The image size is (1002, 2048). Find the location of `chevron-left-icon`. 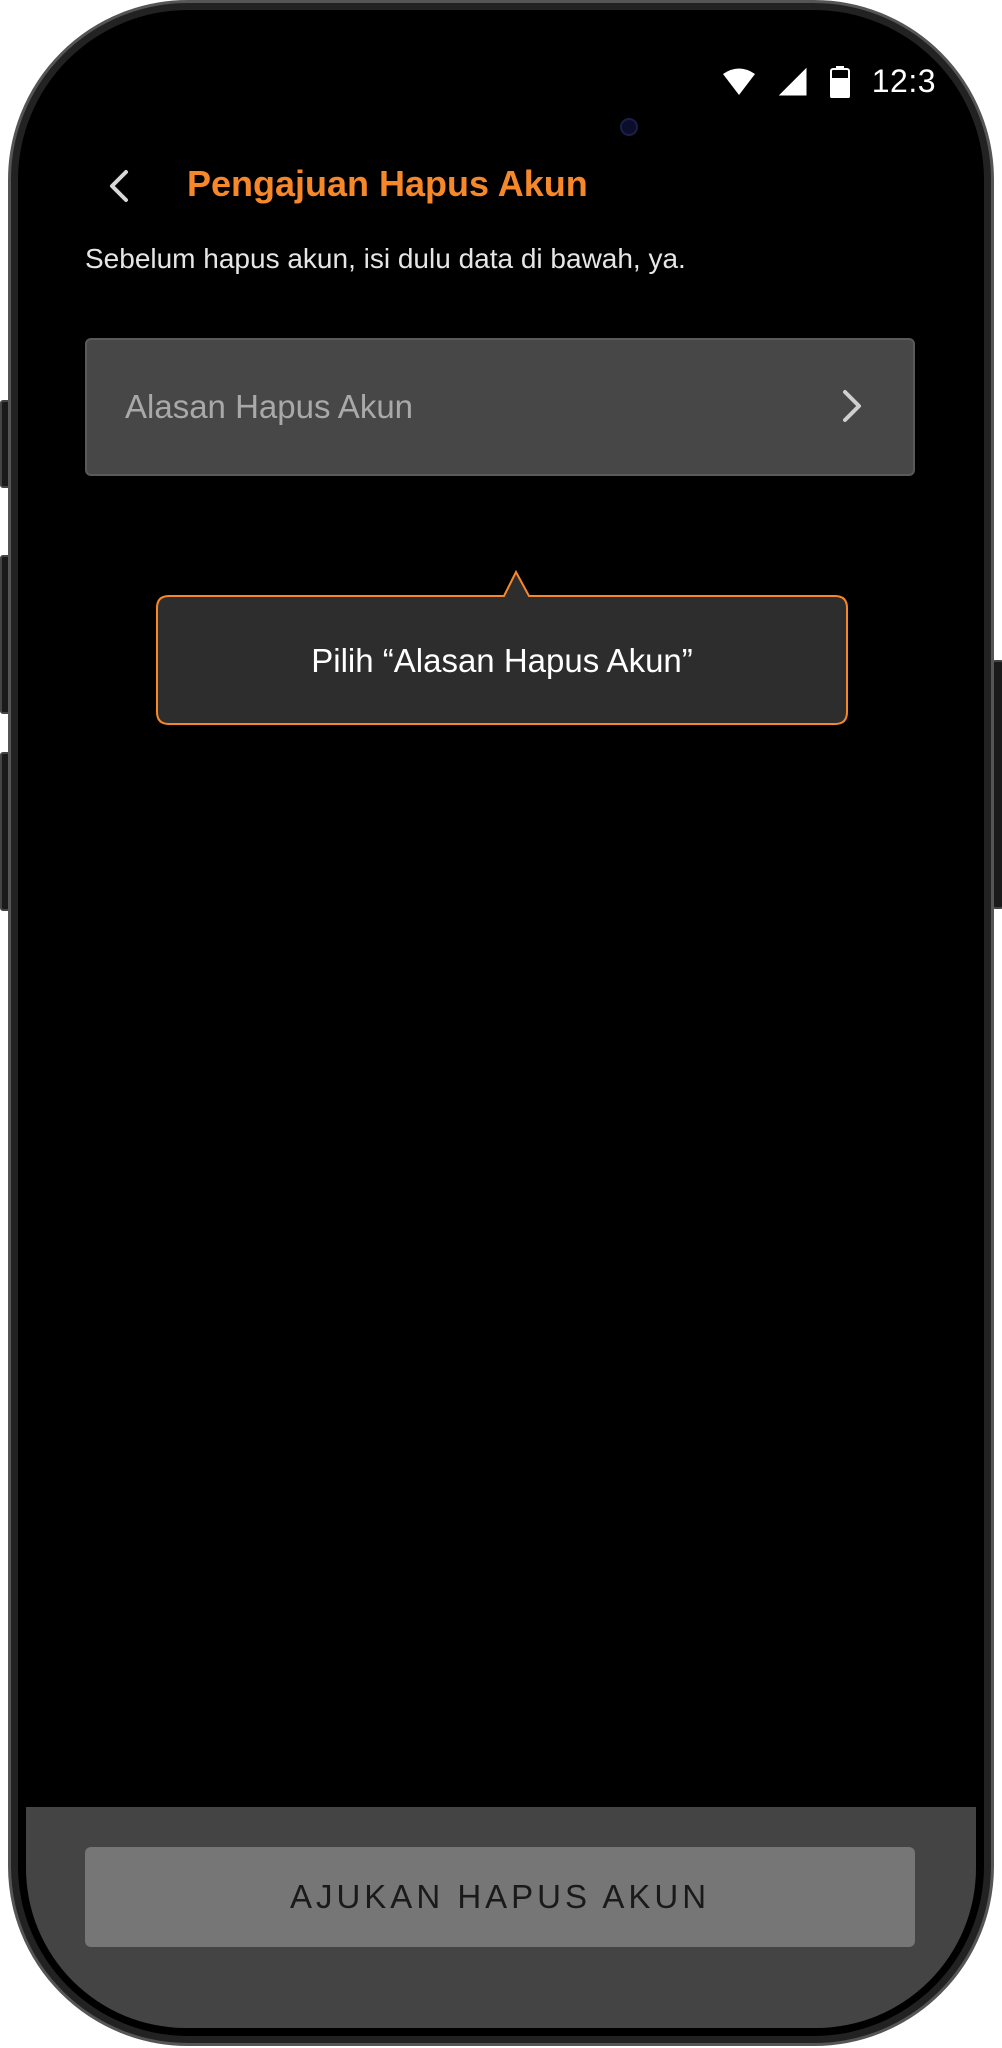

chevron-left-icon is located at coordinates (119, 188).